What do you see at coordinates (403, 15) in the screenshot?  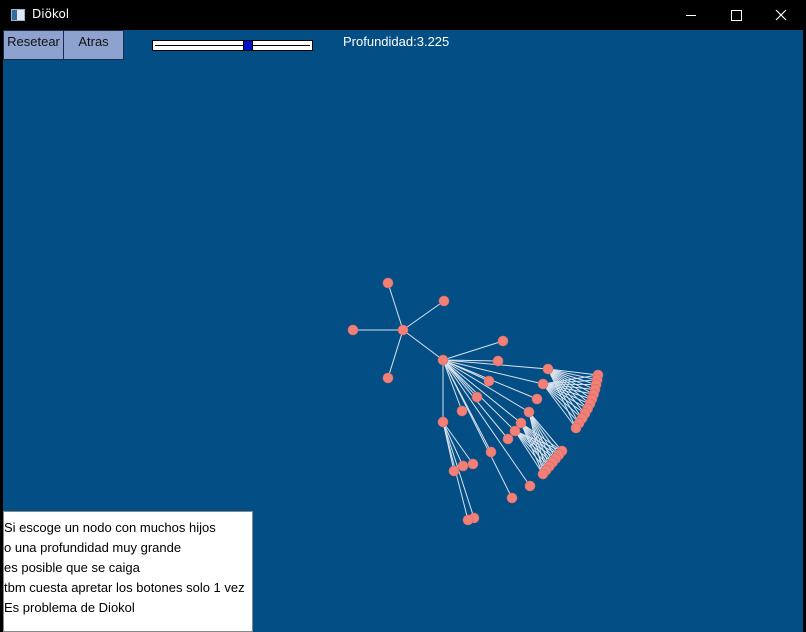 I see `title-bar: Diökol` at bounding box center [403, 15].